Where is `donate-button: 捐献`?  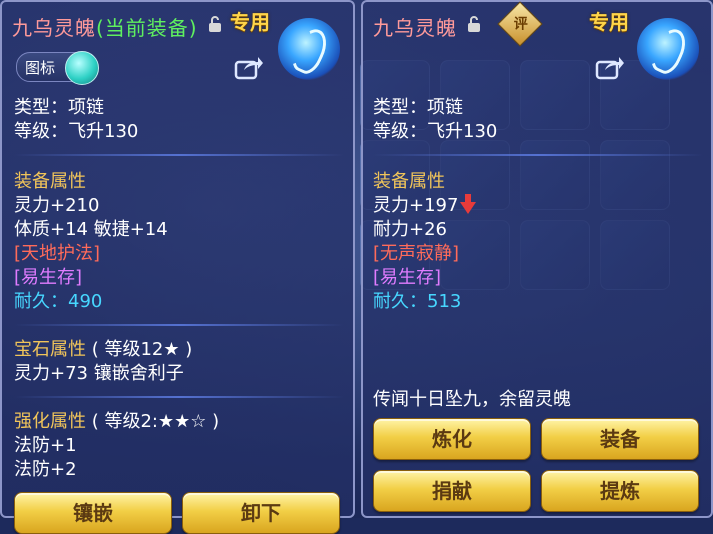 donate-button: 捐献 is located at coordinates (452, 491).